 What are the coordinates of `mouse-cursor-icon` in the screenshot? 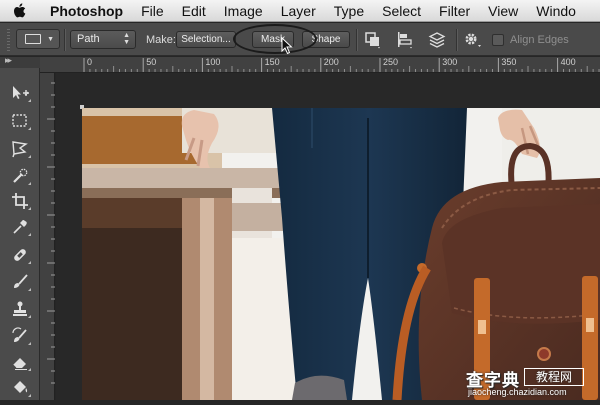 It's located at (287, 46).